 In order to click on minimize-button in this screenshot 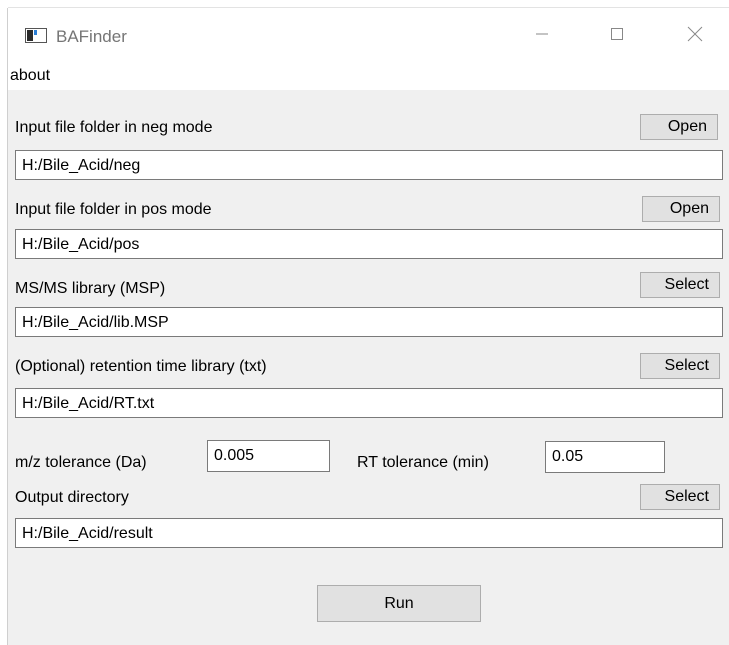, I will do `click(542, 34)`.